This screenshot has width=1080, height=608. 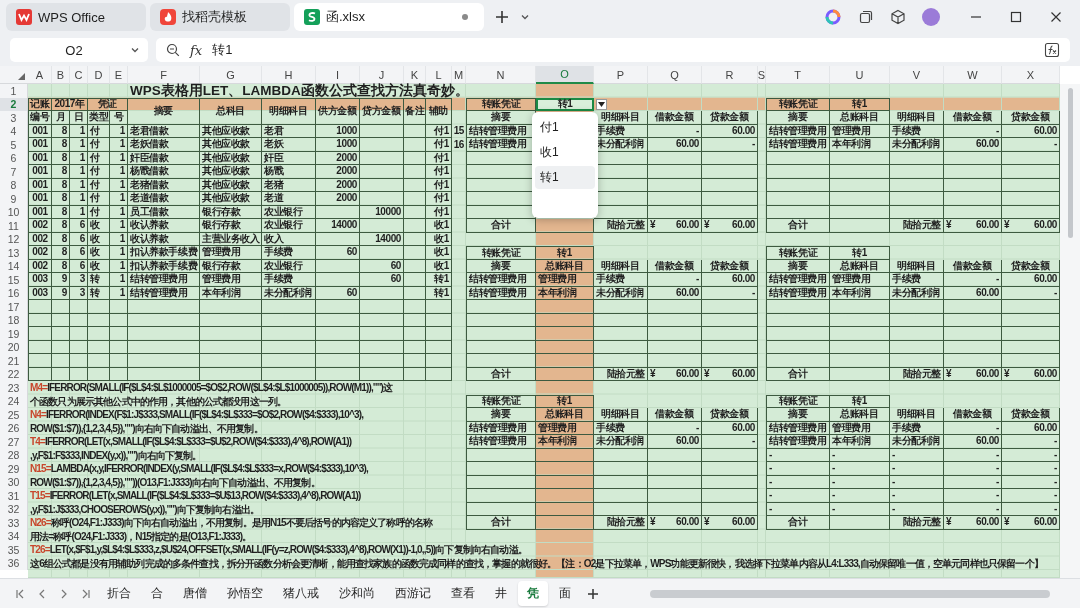 What do you see at coordinates (338, 75) in the screenshot?
I see `column-header: I` at bounding box center [338, 75].